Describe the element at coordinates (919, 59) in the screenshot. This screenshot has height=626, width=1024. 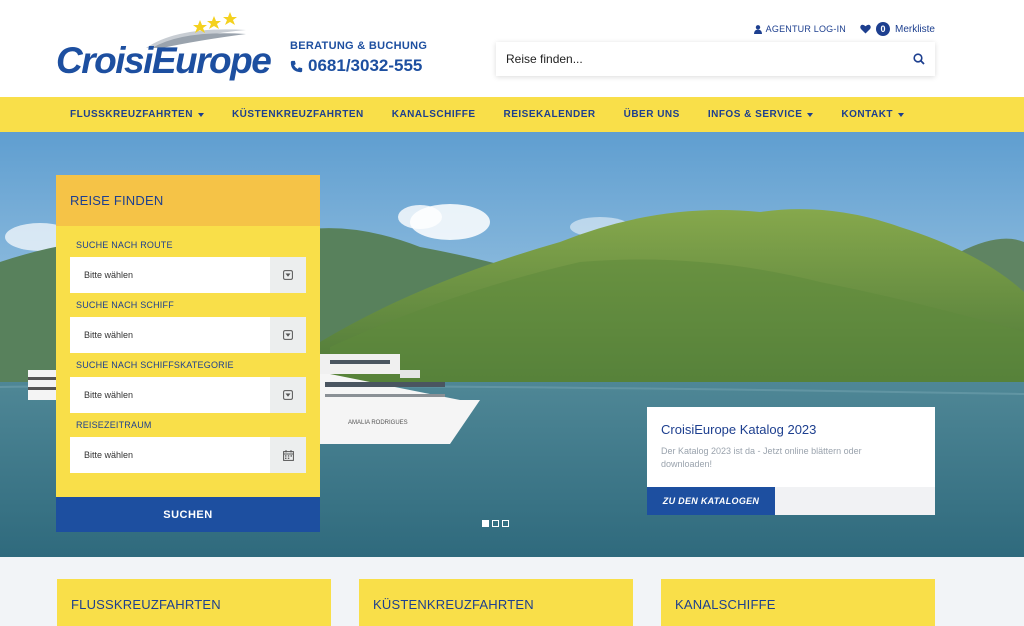
I see `search-icon` at that location.